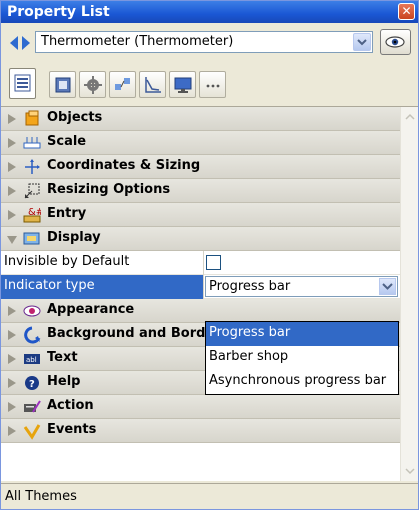 Image resolution: width=419 pixels, height=510 pixels. What do you see at coordinates (32, 311) in the screenshot?
I see `appearance-icon` at bounding box center [32, 311].